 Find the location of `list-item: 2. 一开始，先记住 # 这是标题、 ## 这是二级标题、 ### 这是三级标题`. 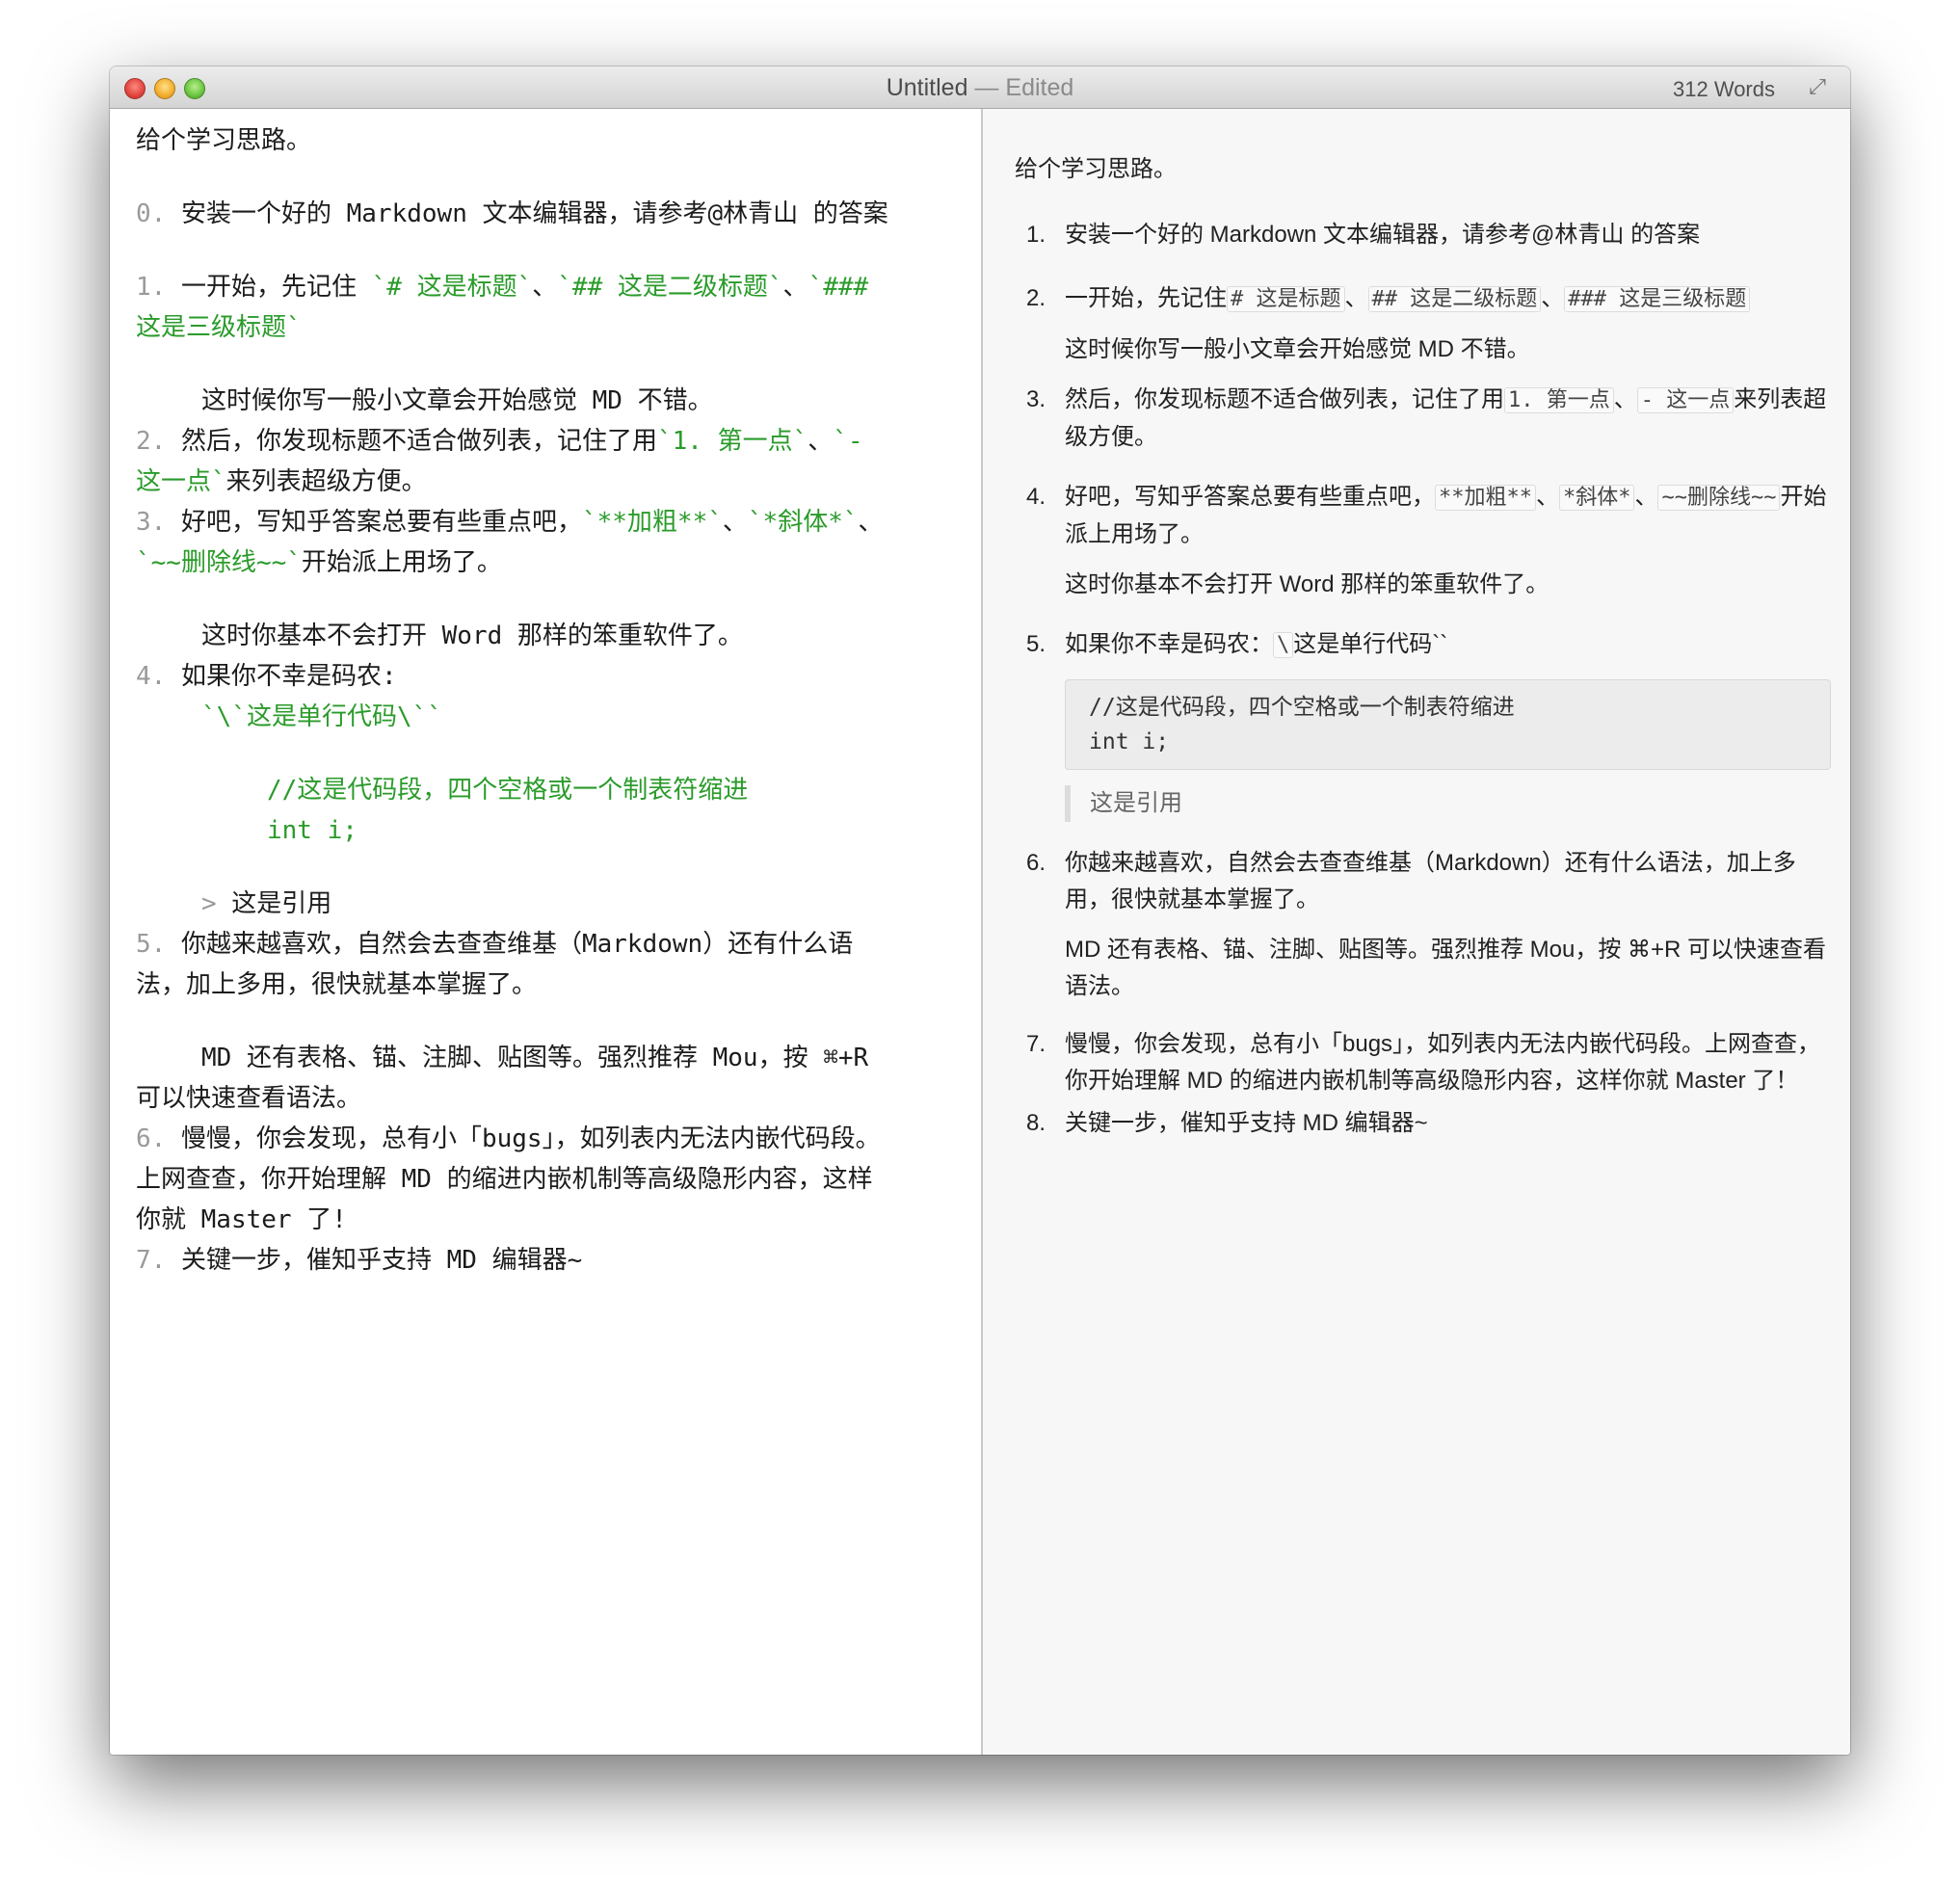

list-item: 2. 一开始，先记住 # 这是标题、 ## 这是二级标题、 ### 这是三级标题 is located at coordinates (1423, 299).